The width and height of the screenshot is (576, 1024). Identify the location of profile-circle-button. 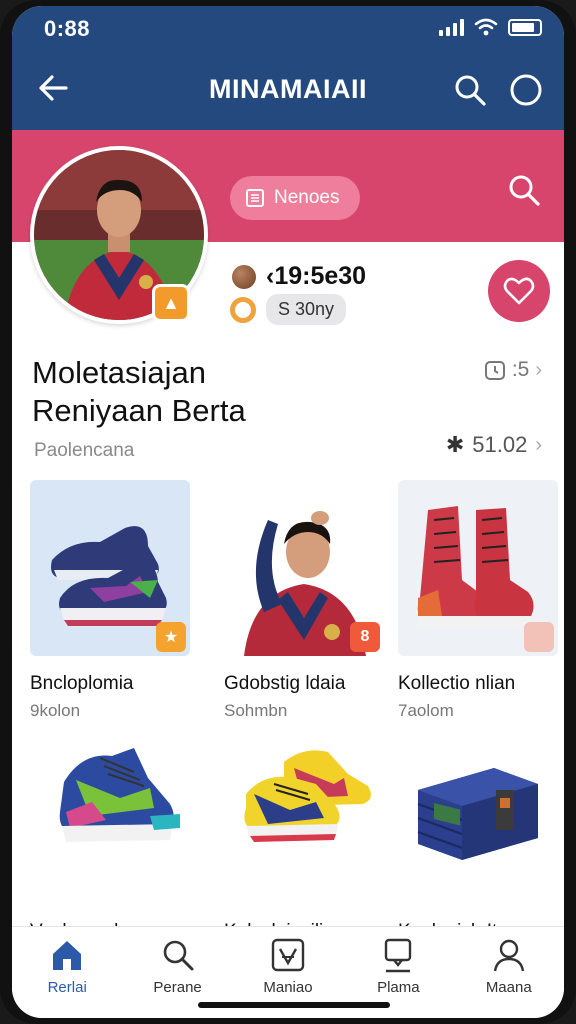
(526, 90).